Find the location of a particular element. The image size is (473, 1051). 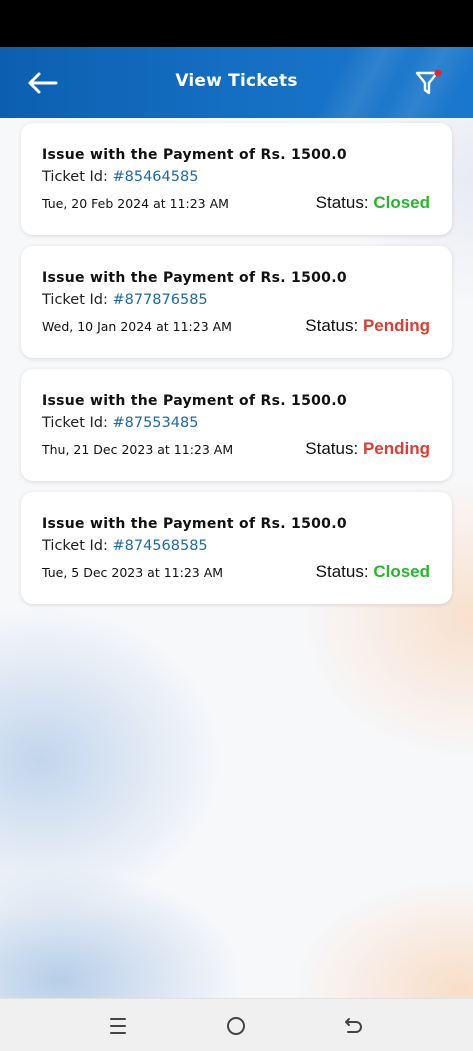

app-header: View Tickets is located at coordinates (236, 82).